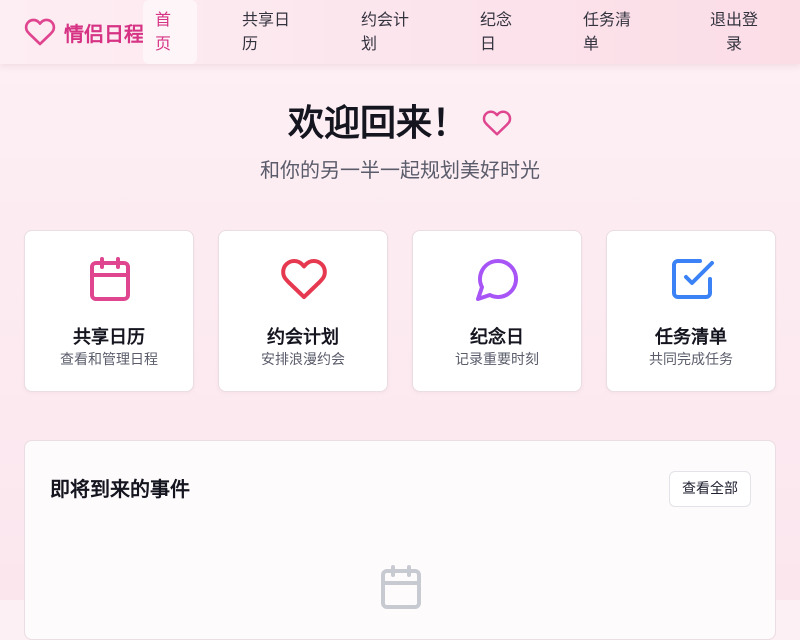  I want to click on card-date-plans: 约会计划 安排浪漫约会, so click(303, 311).